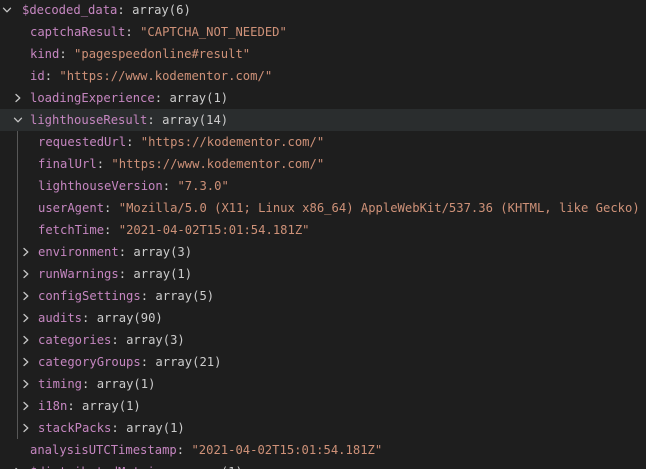 This screenshot has height=469, width=646. Describe the element at coordinates (323, 340) in the screenshot. I see `tree-row-categories: categories: array(3)` at that location.